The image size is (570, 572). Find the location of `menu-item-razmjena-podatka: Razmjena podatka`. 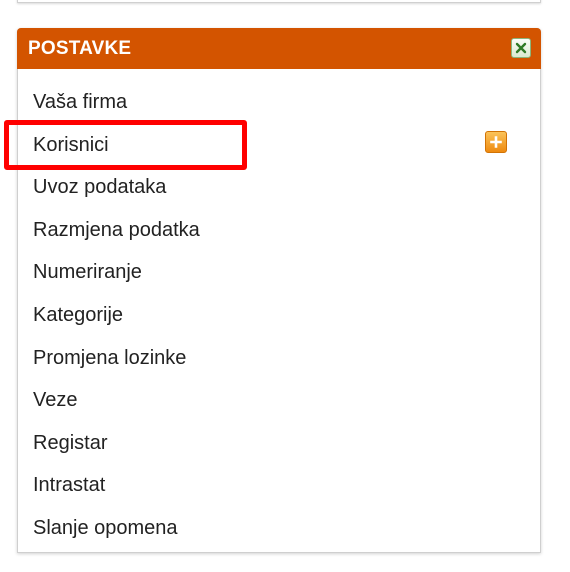

menu-item-razmjena-podatka: Razmjena podatka is located at coordinates (279, 230).